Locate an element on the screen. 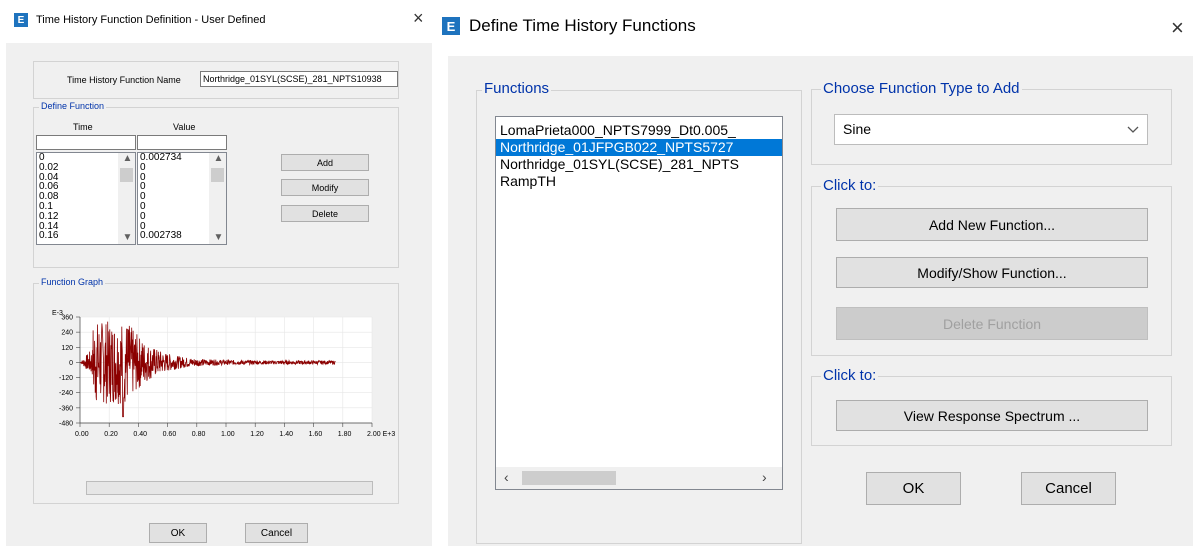 This screenshot has width=1193, height=546. function-type-value: Sine is located at coordinates (857, 129).